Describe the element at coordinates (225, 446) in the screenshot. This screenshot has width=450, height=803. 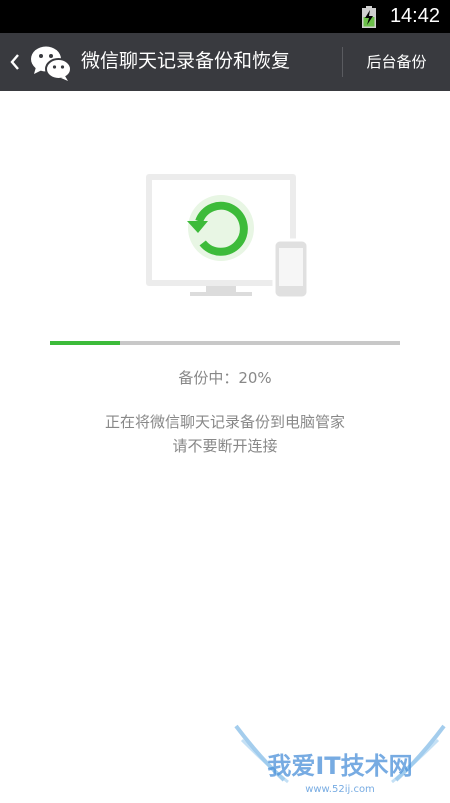
I see `disconnect-warning-text: 请不要断开连接` at that location.